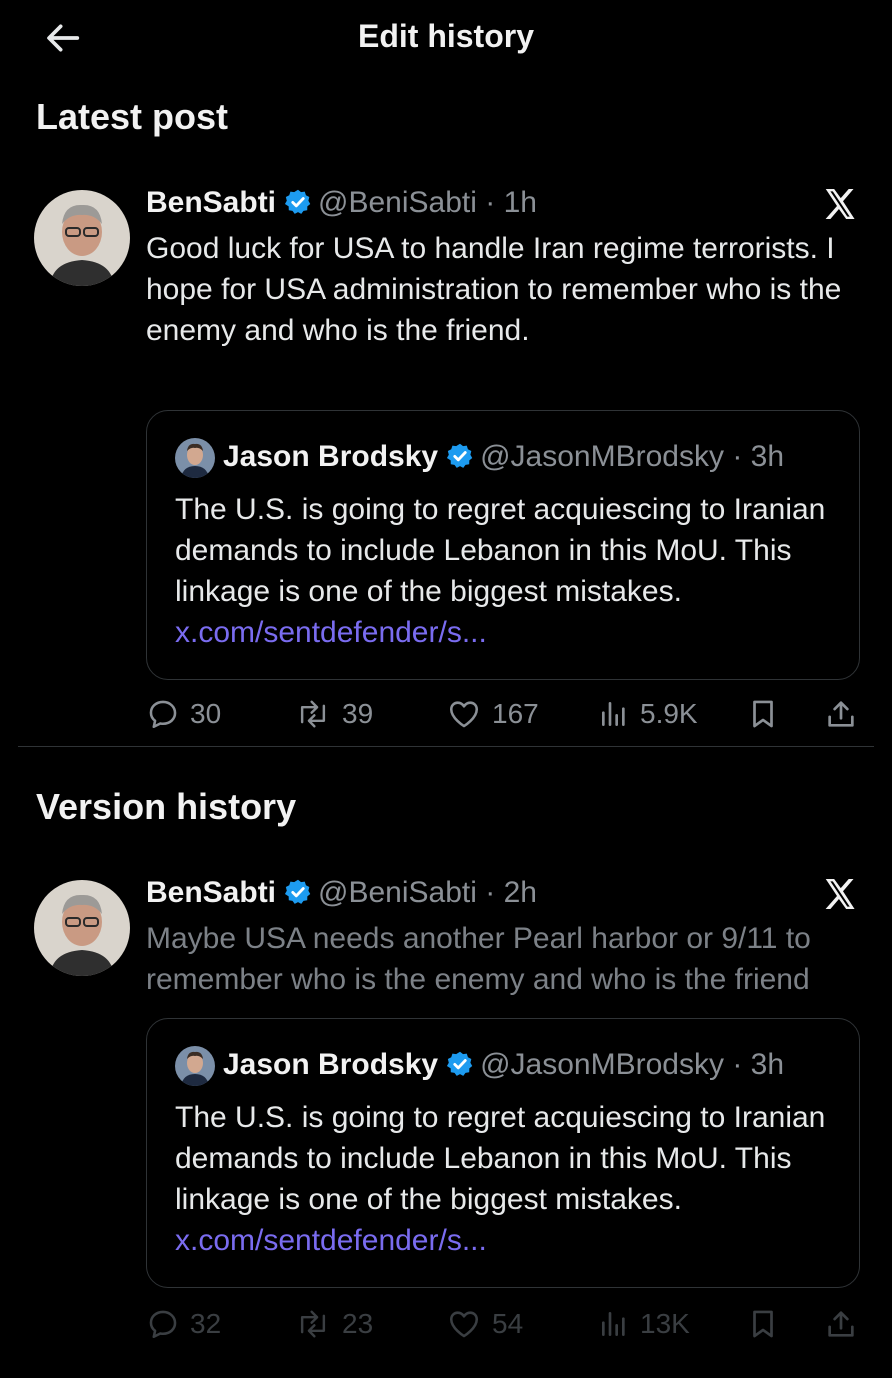  I want to click on top-bar: Edit history, so click(446, 40).